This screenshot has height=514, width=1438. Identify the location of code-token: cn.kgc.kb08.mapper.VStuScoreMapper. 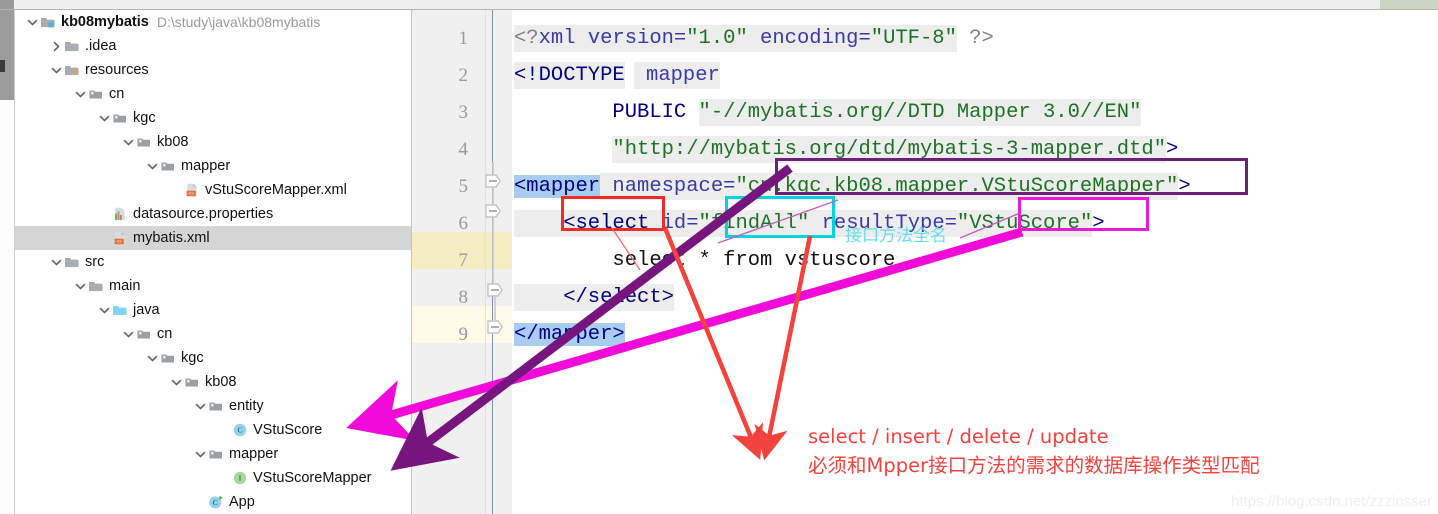
(957, 186).